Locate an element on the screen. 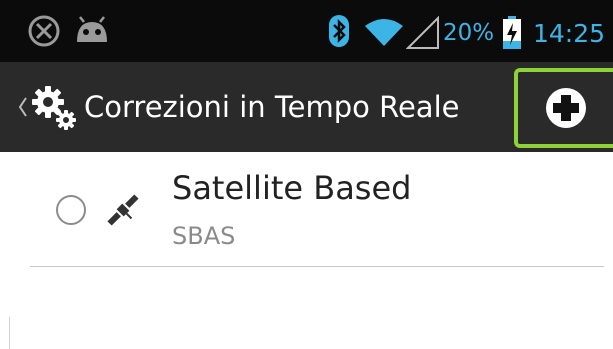 The image size is (613, 349). add-circle-icon is located at coordinates (566, 108).